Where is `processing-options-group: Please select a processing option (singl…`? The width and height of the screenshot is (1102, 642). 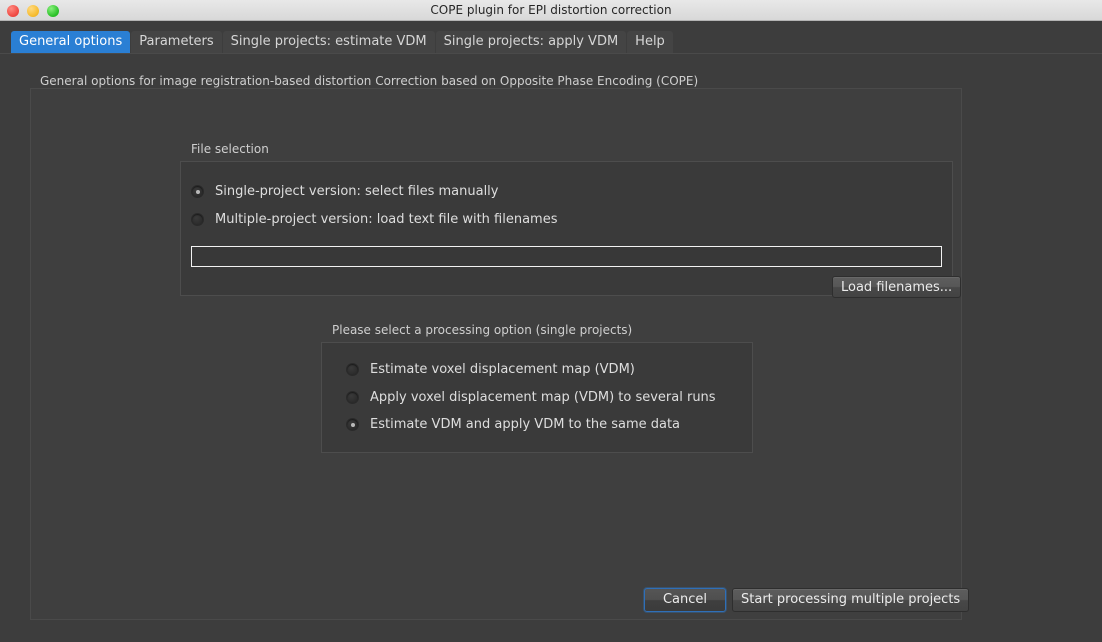
processing-options-group: Please select a processing option (singl… is located at coordinates (537, 388).